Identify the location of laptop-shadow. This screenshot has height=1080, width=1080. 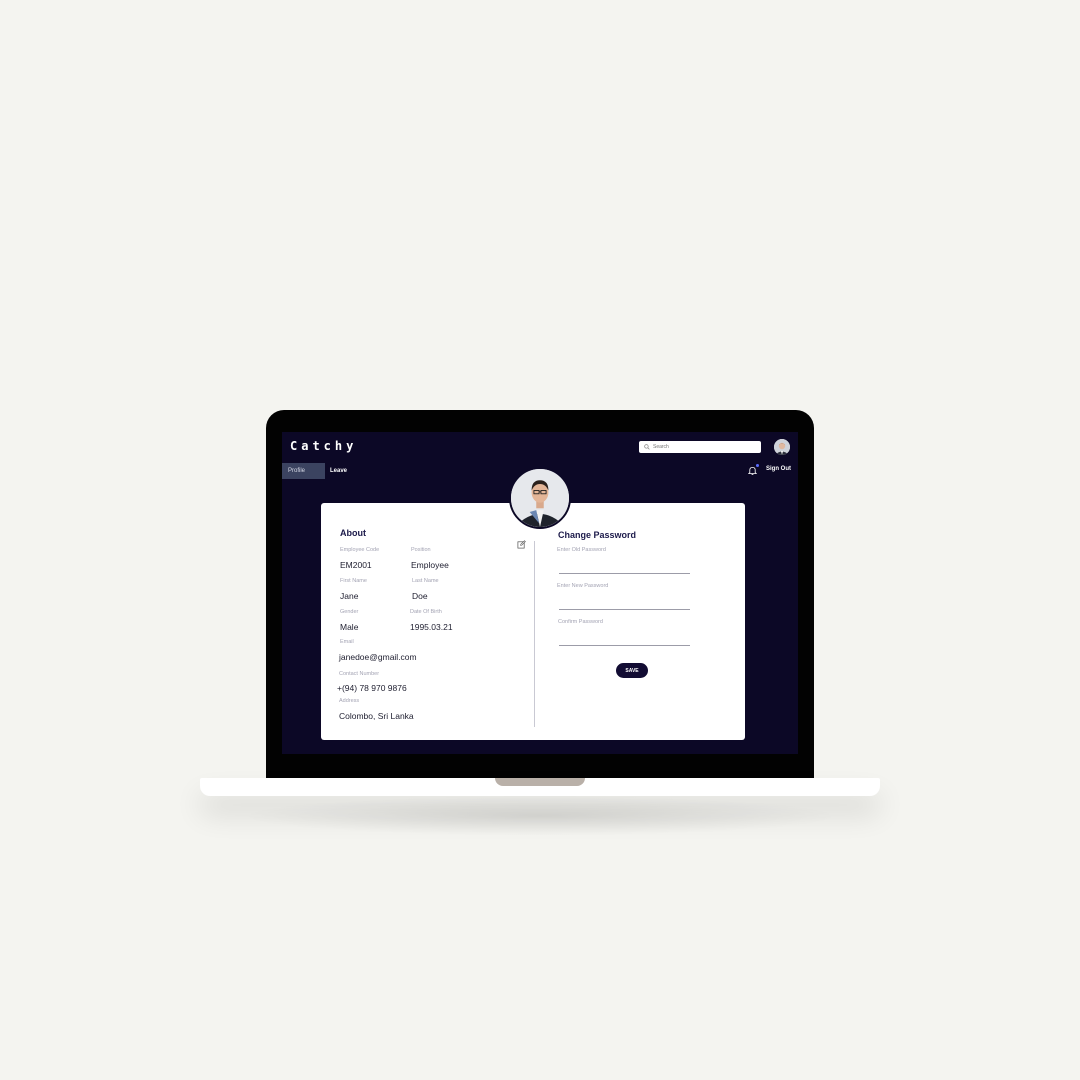
(540, 816).